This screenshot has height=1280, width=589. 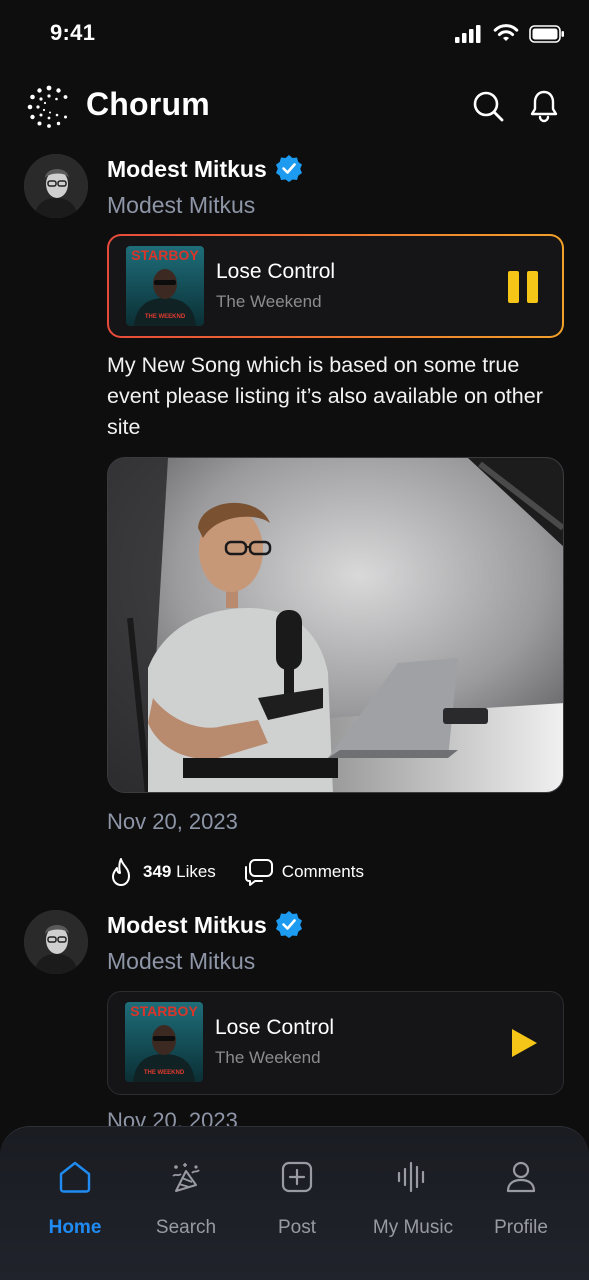 I want to click on comments-label: Comments, so click(x=322, y=871).